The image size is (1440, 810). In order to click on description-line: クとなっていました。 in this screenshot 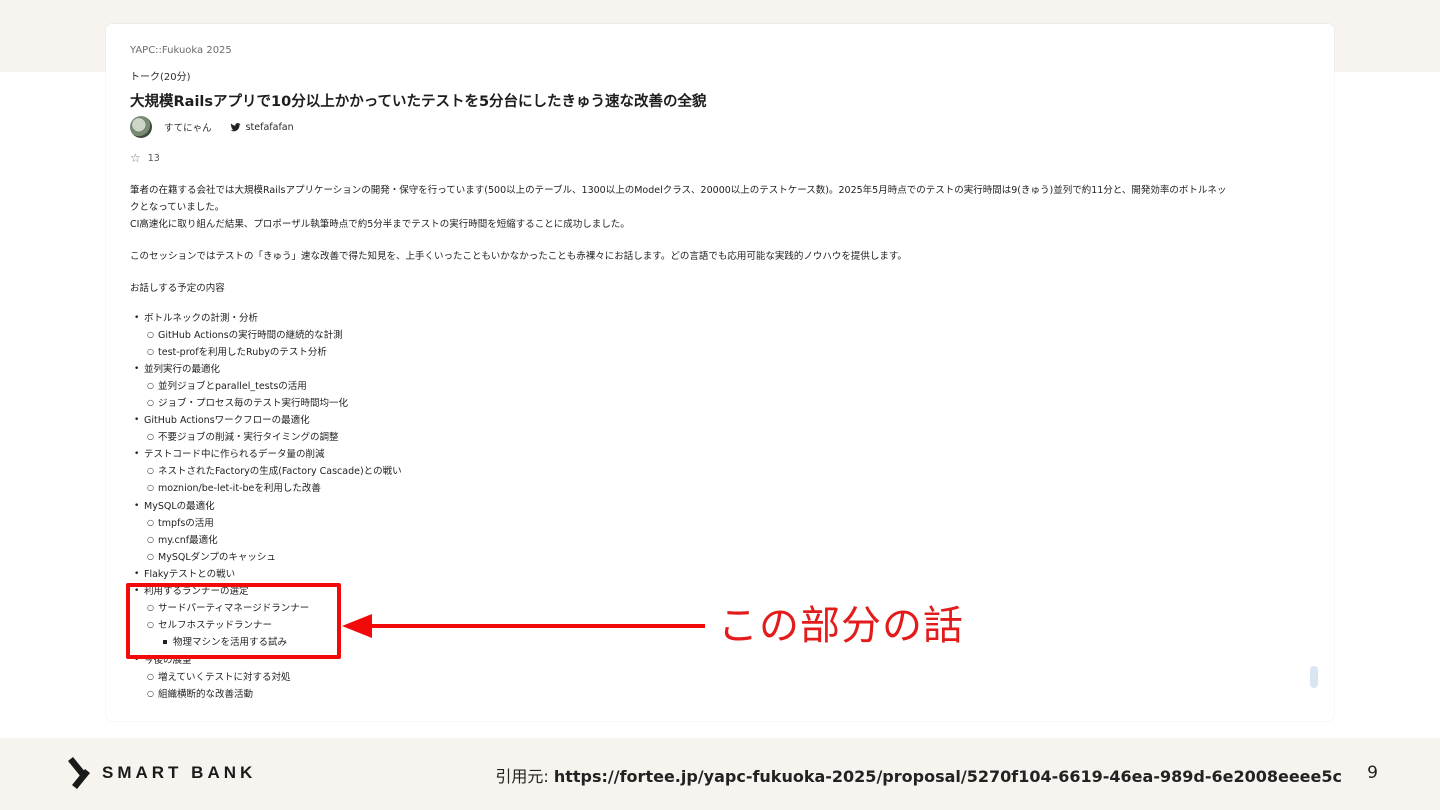, I will do `click(177, 207)`.